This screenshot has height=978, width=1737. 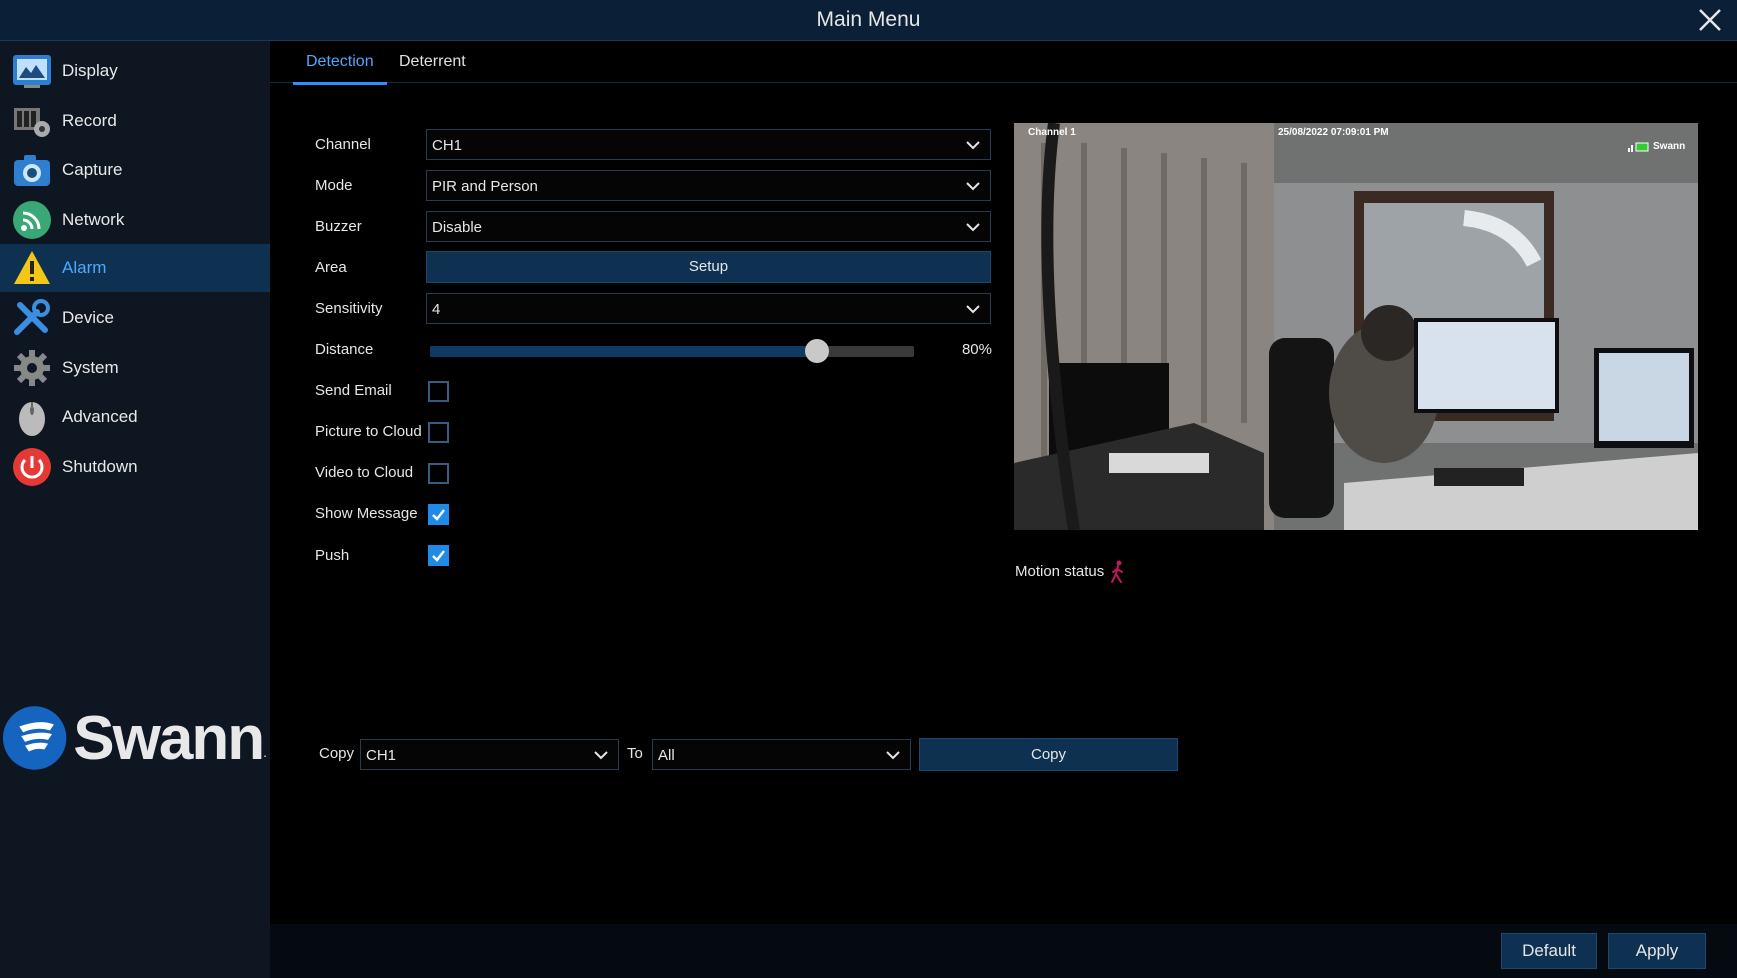 I want to click on record-icon, so click(x=32, y=121).